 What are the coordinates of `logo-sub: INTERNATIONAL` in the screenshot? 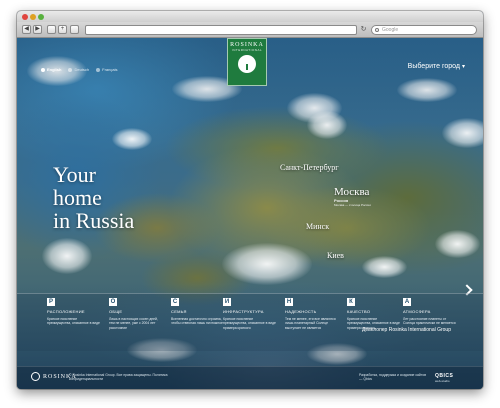 It's located at (247, 50).